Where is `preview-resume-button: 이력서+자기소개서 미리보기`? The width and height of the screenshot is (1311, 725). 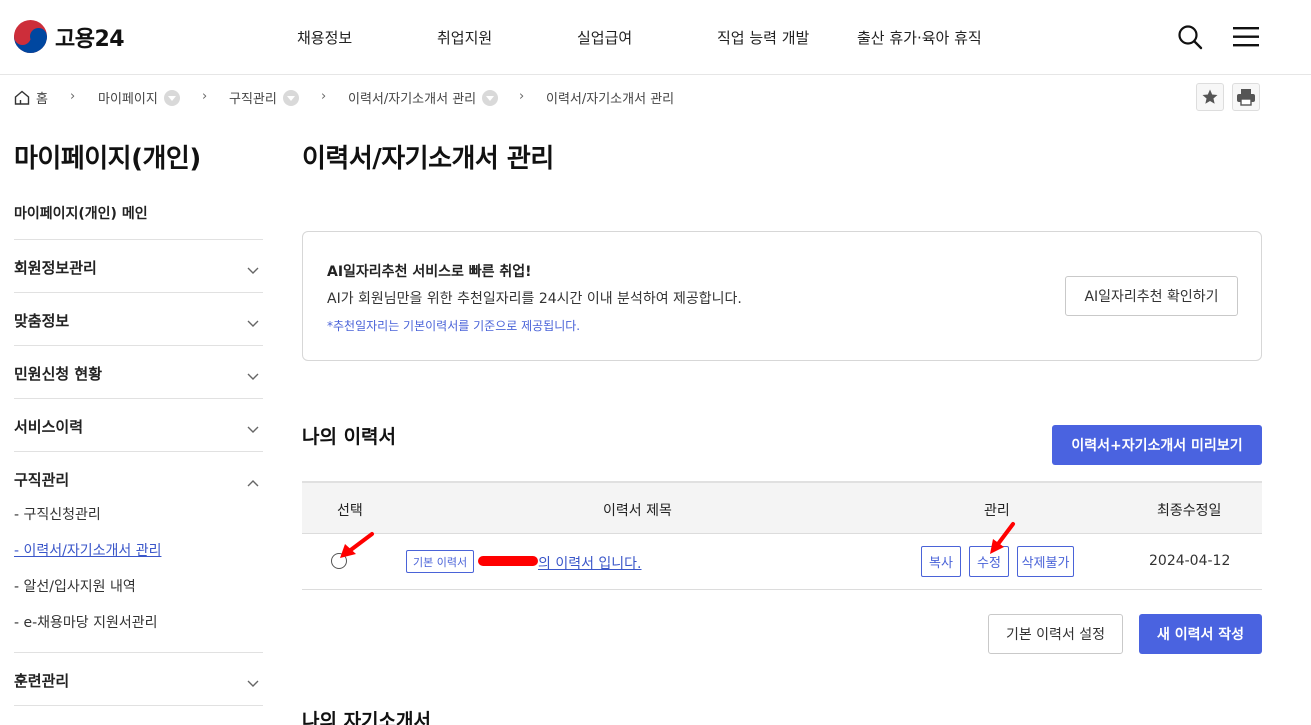
preview-resume-button: 이력서+자기소개서 미리보기 is located at coordinates (1157, 445).